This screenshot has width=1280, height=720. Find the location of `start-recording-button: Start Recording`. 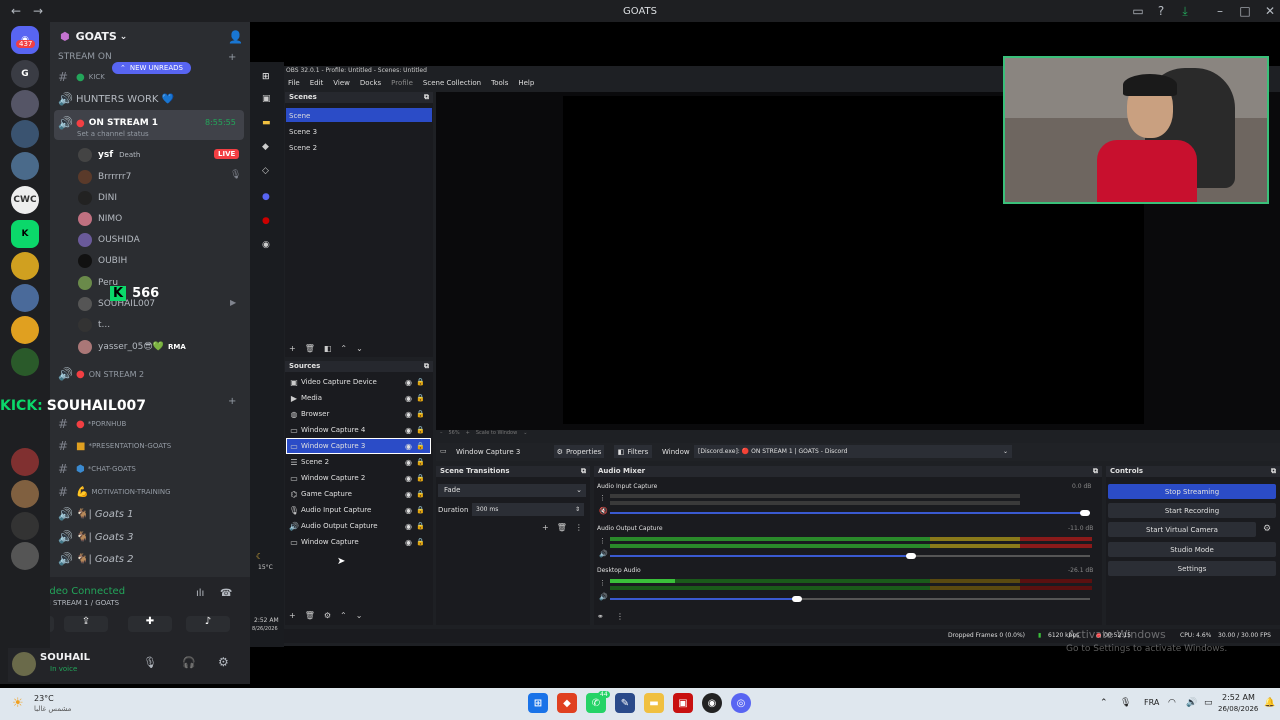

start-recording-button: Start Recording is located at coordinates (1192, 510).